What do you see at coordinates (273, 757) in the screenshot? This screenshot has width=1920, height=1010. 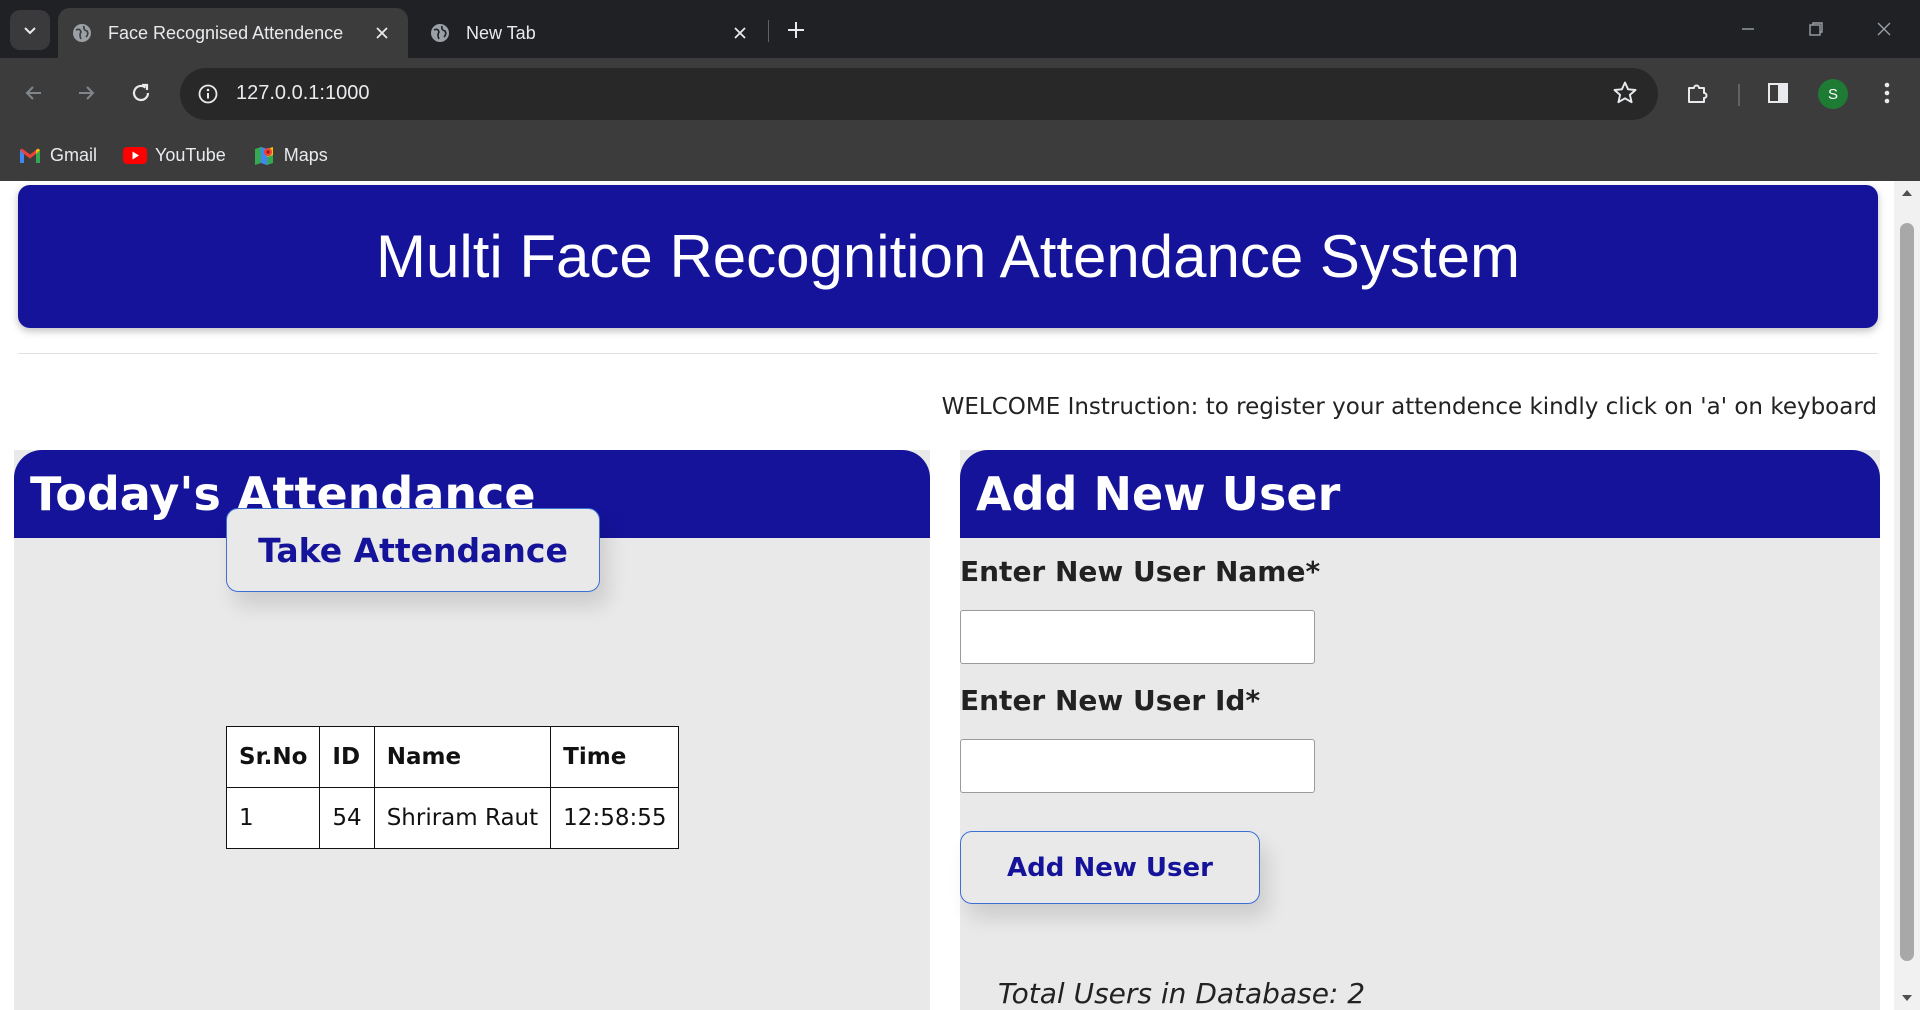 I see `column-header: Sr.No` at bounding box center [273, 757].